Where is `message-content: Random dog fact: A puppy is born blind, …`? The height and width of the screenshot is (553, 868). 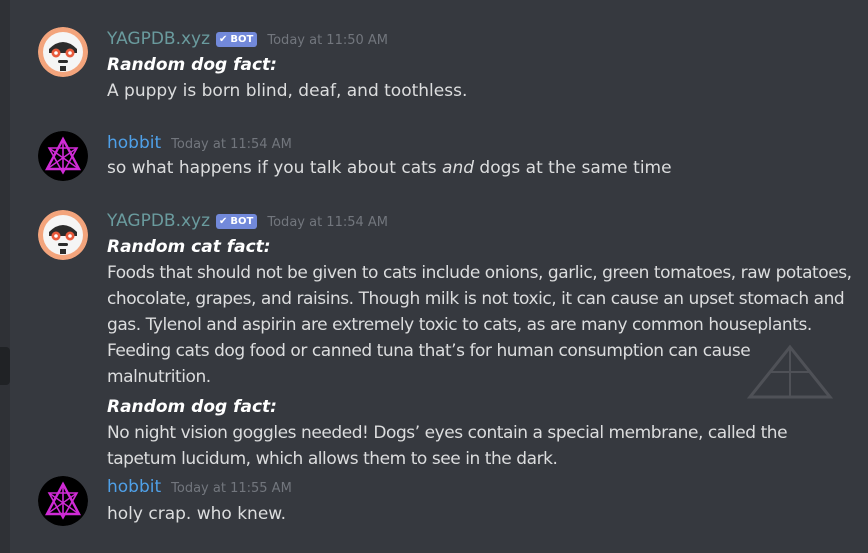 message-content: Random dog fact: A puppy is born blind, … is located at coordinates (482, 78).